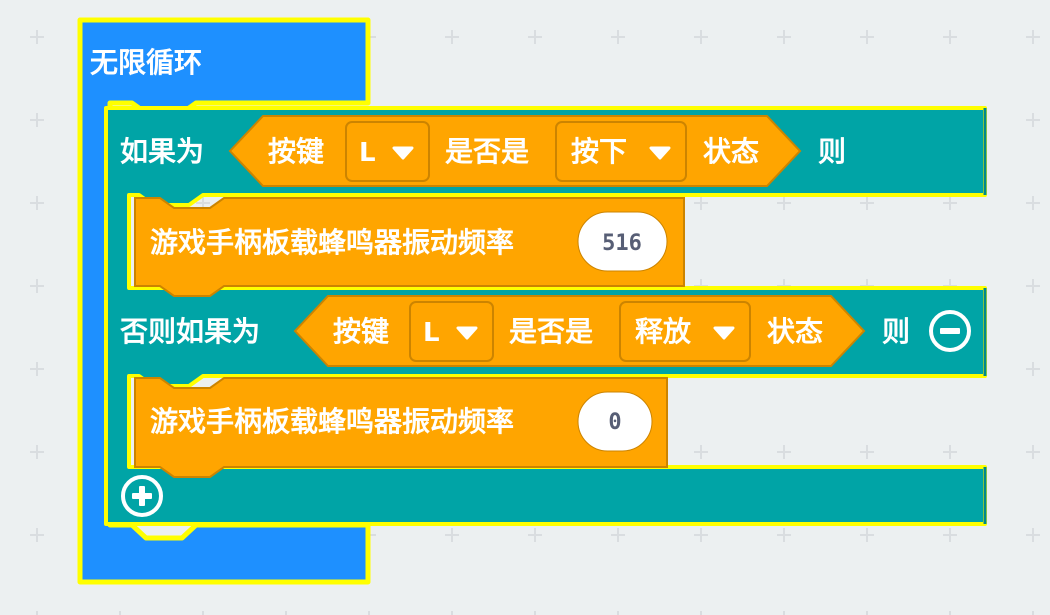  I want to click on else-if-label: 否则如果为, so click(190, 331).